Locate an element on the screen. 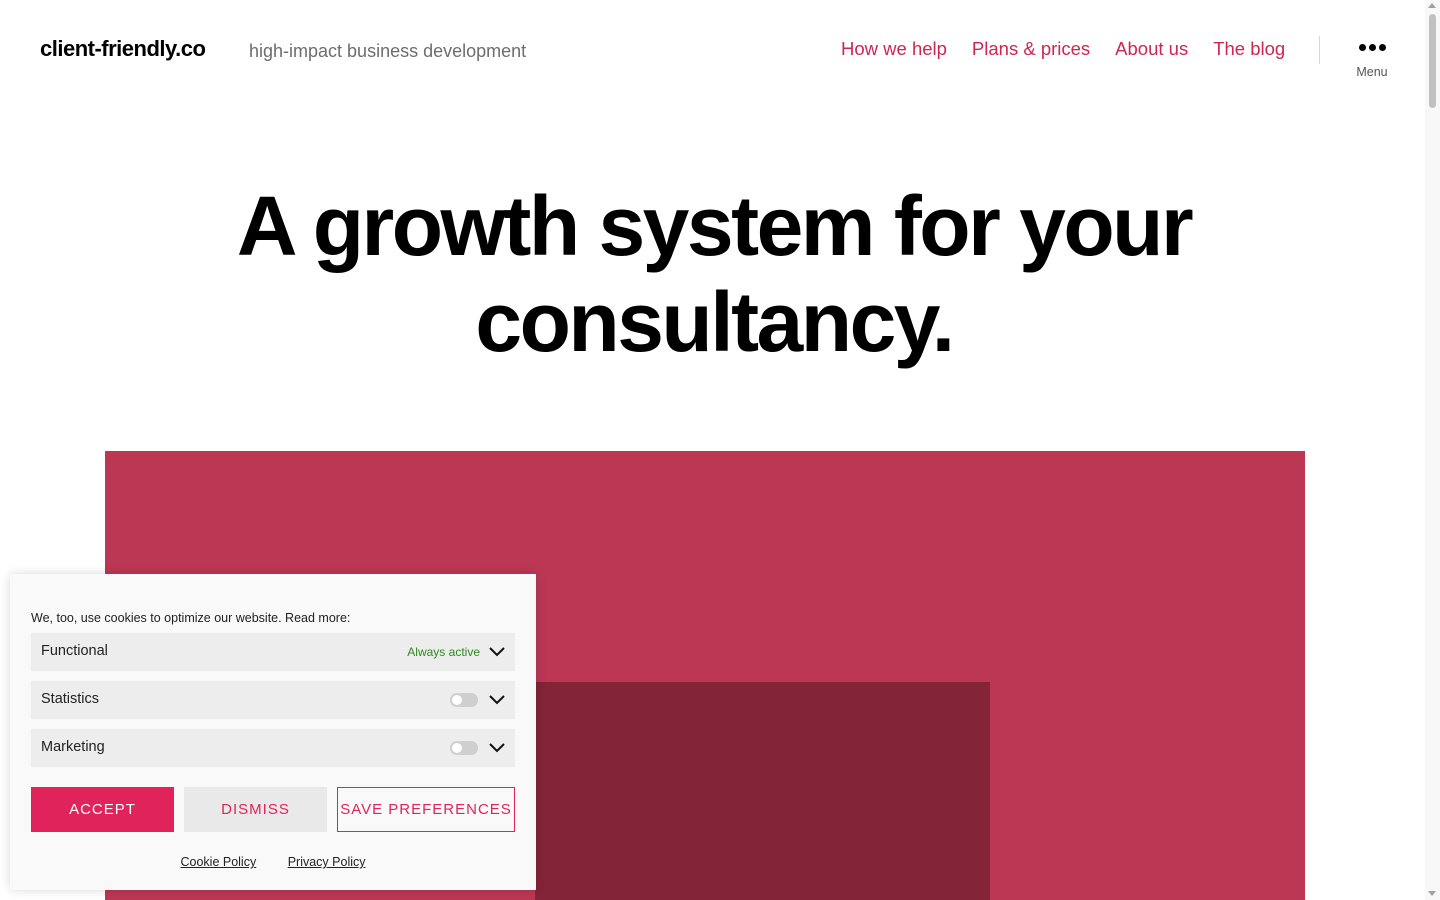 The width and height of the screenshot is (1440, 900). menu-label: Menu is located at coordinates (1372, 72).